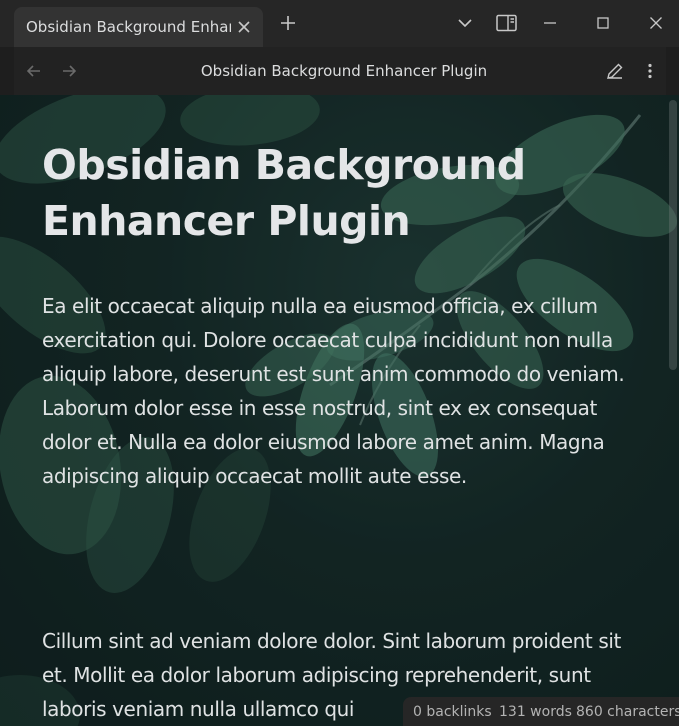 The image size is (679, 726). I want to click on status-bar: 0 backlinks 131 words 860 characters, so click(541, 711).